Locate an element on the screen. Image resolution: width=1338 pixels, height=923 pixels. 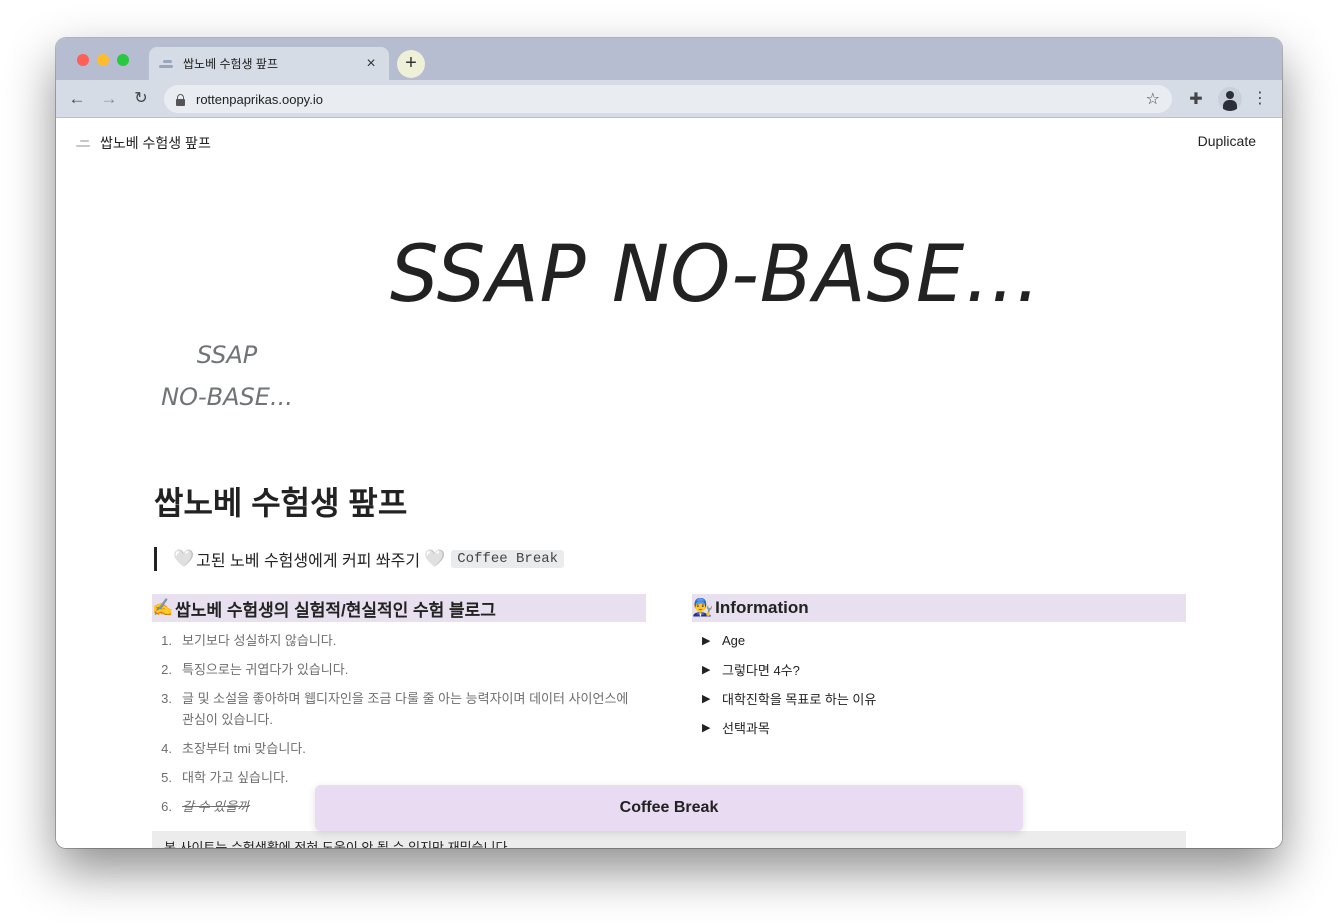
blog-intro-header-text: 쌉노베 수험생의 실험적/현실적인 수험 블로그 is located at coordinates (335, 610).